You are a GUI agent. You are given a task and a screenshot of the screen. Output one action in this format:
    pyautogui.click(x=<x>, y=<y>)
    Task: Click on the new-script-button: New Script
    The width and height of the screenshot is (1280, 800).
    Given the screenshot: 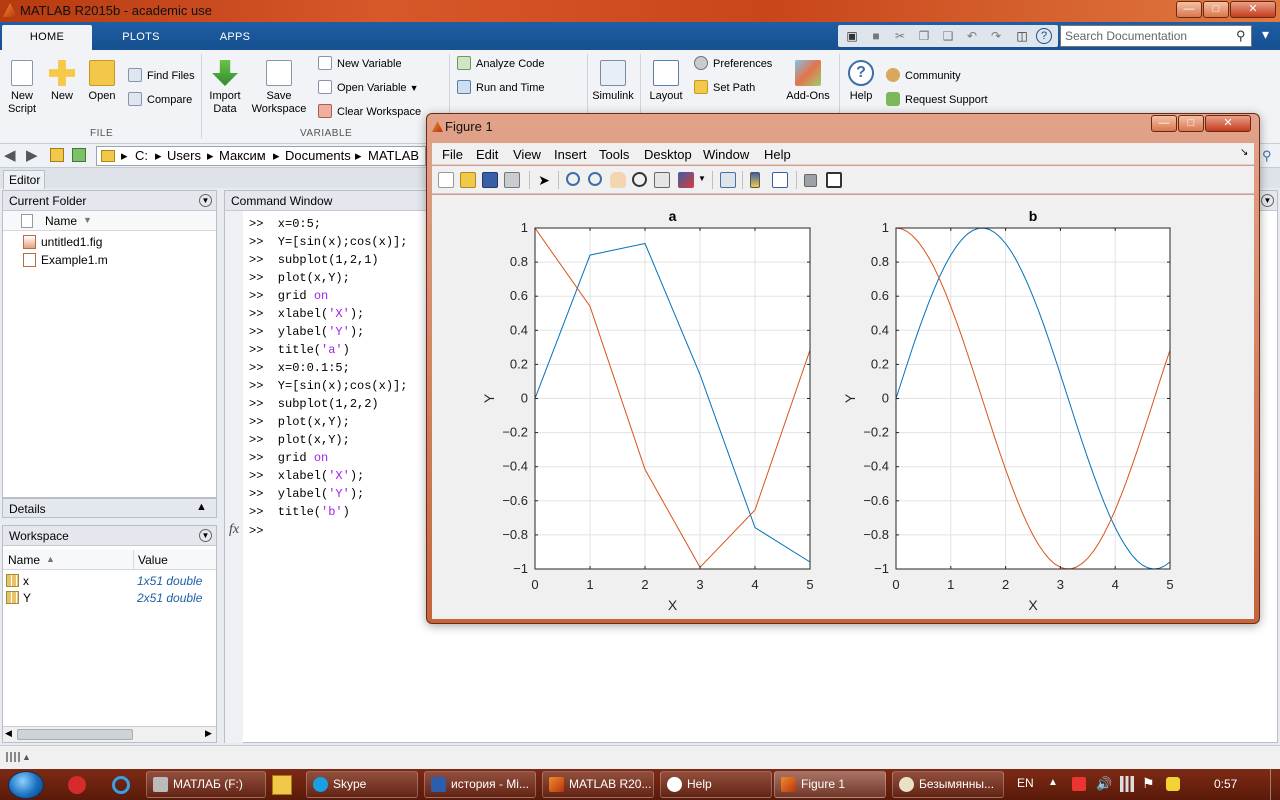 What is the action you would take?
    pyautogui.click(x=22, y=85)
    